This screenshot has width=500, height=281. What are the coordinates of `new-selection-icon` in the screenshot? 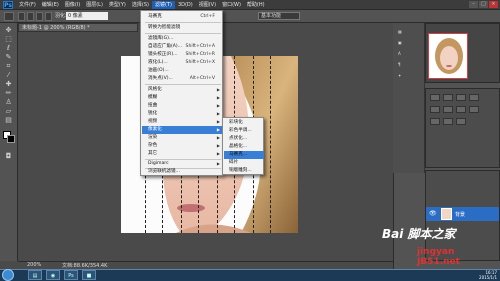 It's located at (21, 16).